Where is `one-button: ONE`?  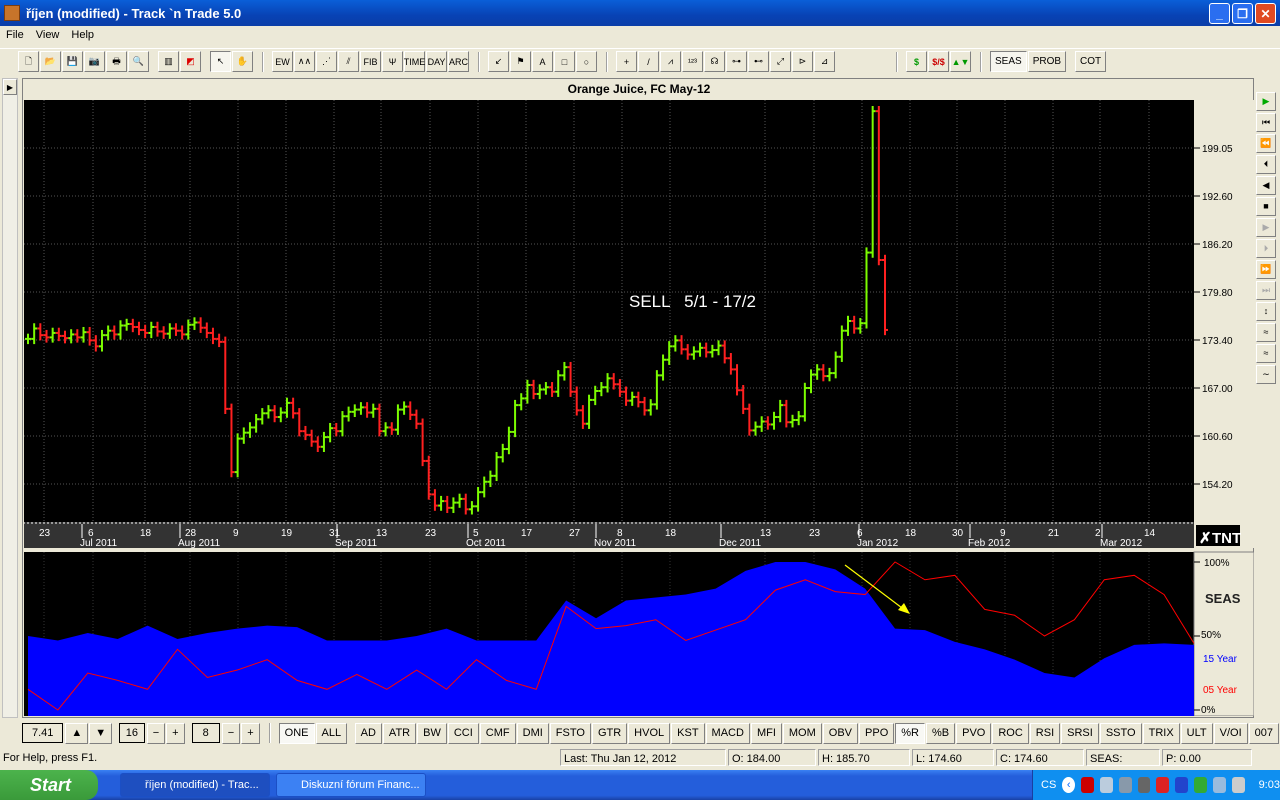
one-button: ONE is located at coordinates (296, 733).